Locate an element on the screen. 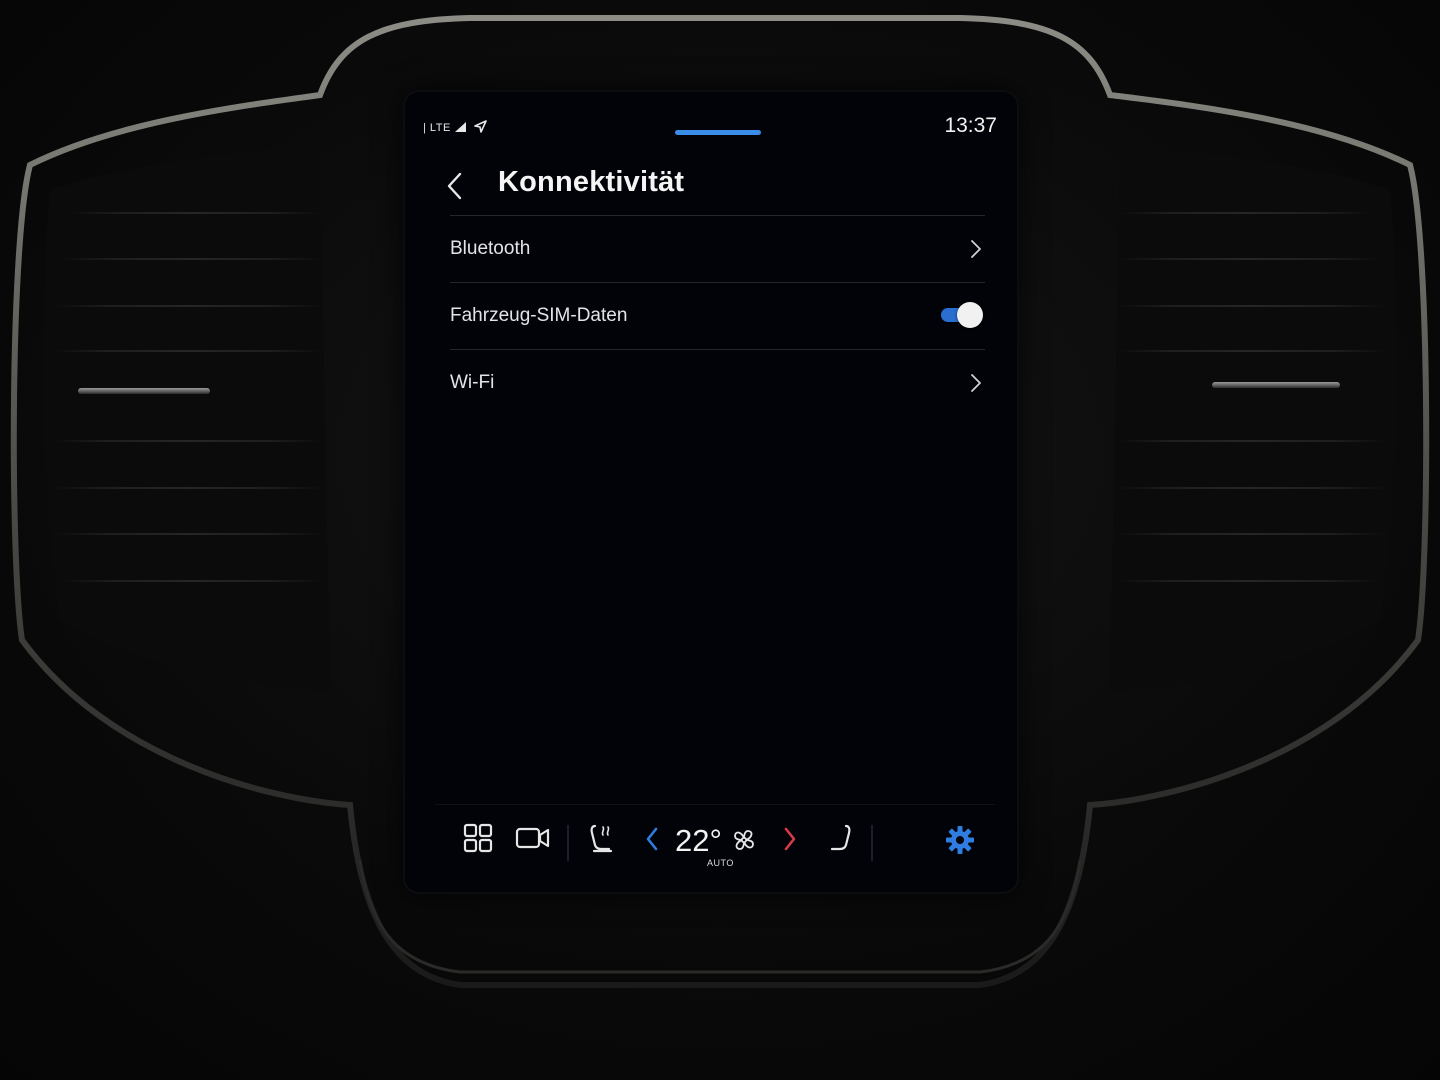 This screenshot has width=1440, height=1080. settings-list: Bluetooth Fahrzeug-SIM-Daten Wi-Fi is located at coordinates (717, 315).